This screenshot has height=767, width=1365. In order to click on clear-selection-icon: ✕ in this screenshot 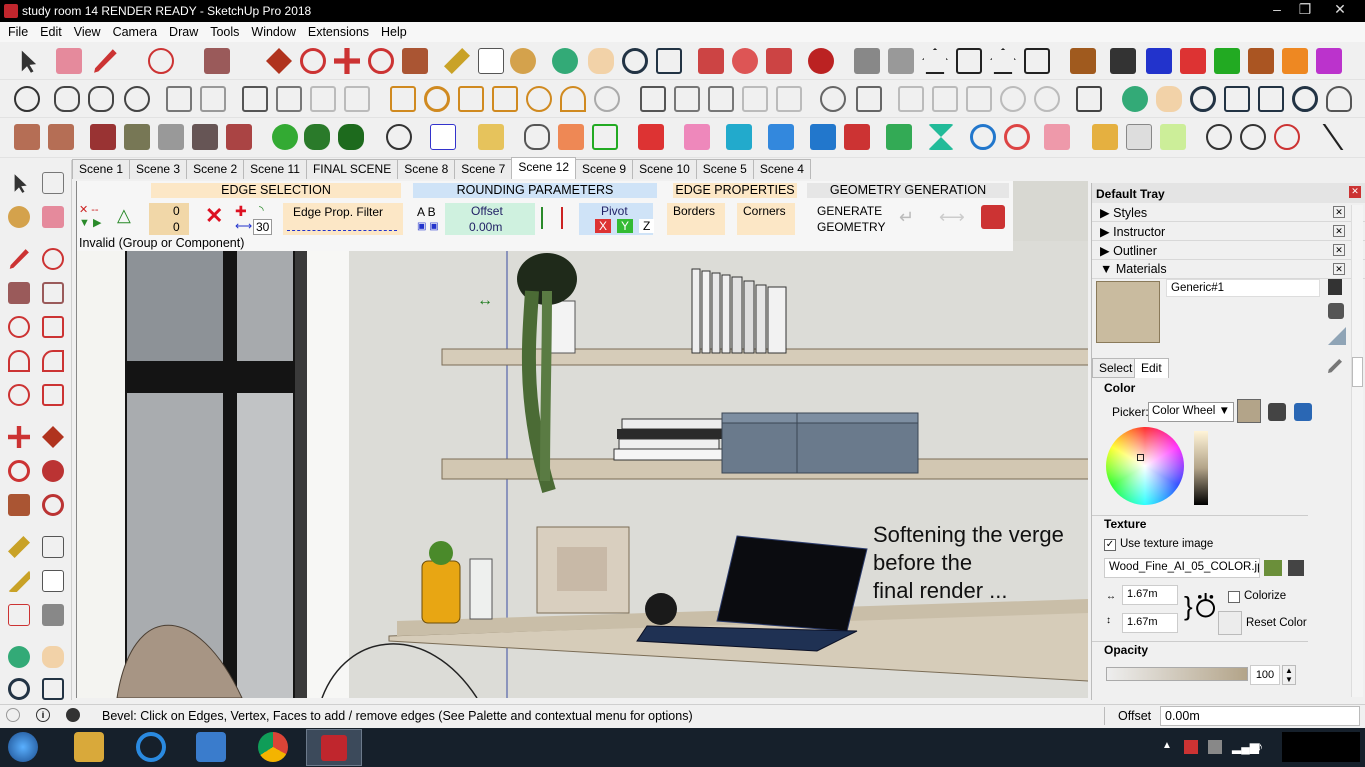, I will do `click(214, 216)`.